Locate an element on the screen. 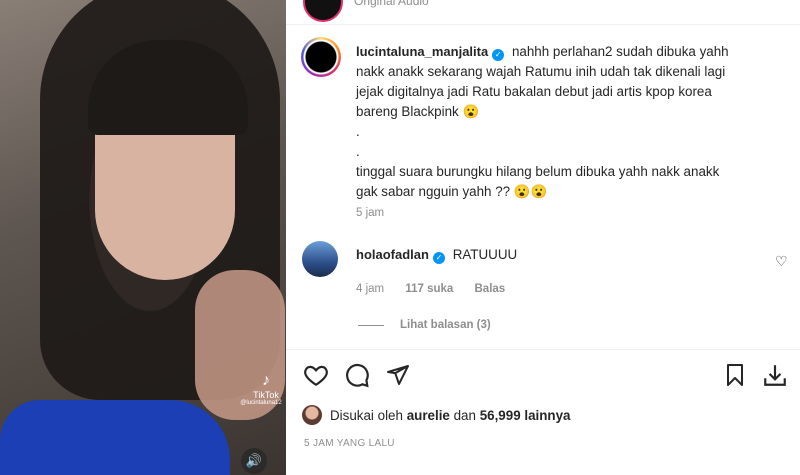  post-header: Original Audio is located at coordinates (543, 12).